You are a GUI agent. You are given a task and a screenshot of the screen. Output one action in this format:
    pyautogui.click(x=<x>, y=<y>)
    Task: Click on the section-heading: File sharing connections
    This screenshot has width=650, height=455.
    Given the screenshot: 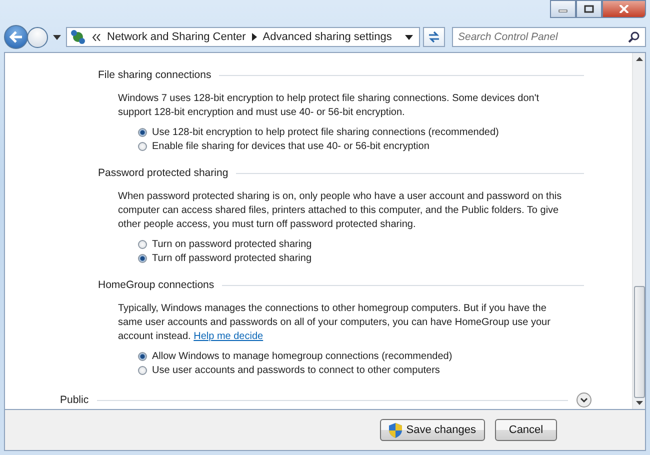 What is the action you would take?
    pyautogui.click(x=155, y=75)
    